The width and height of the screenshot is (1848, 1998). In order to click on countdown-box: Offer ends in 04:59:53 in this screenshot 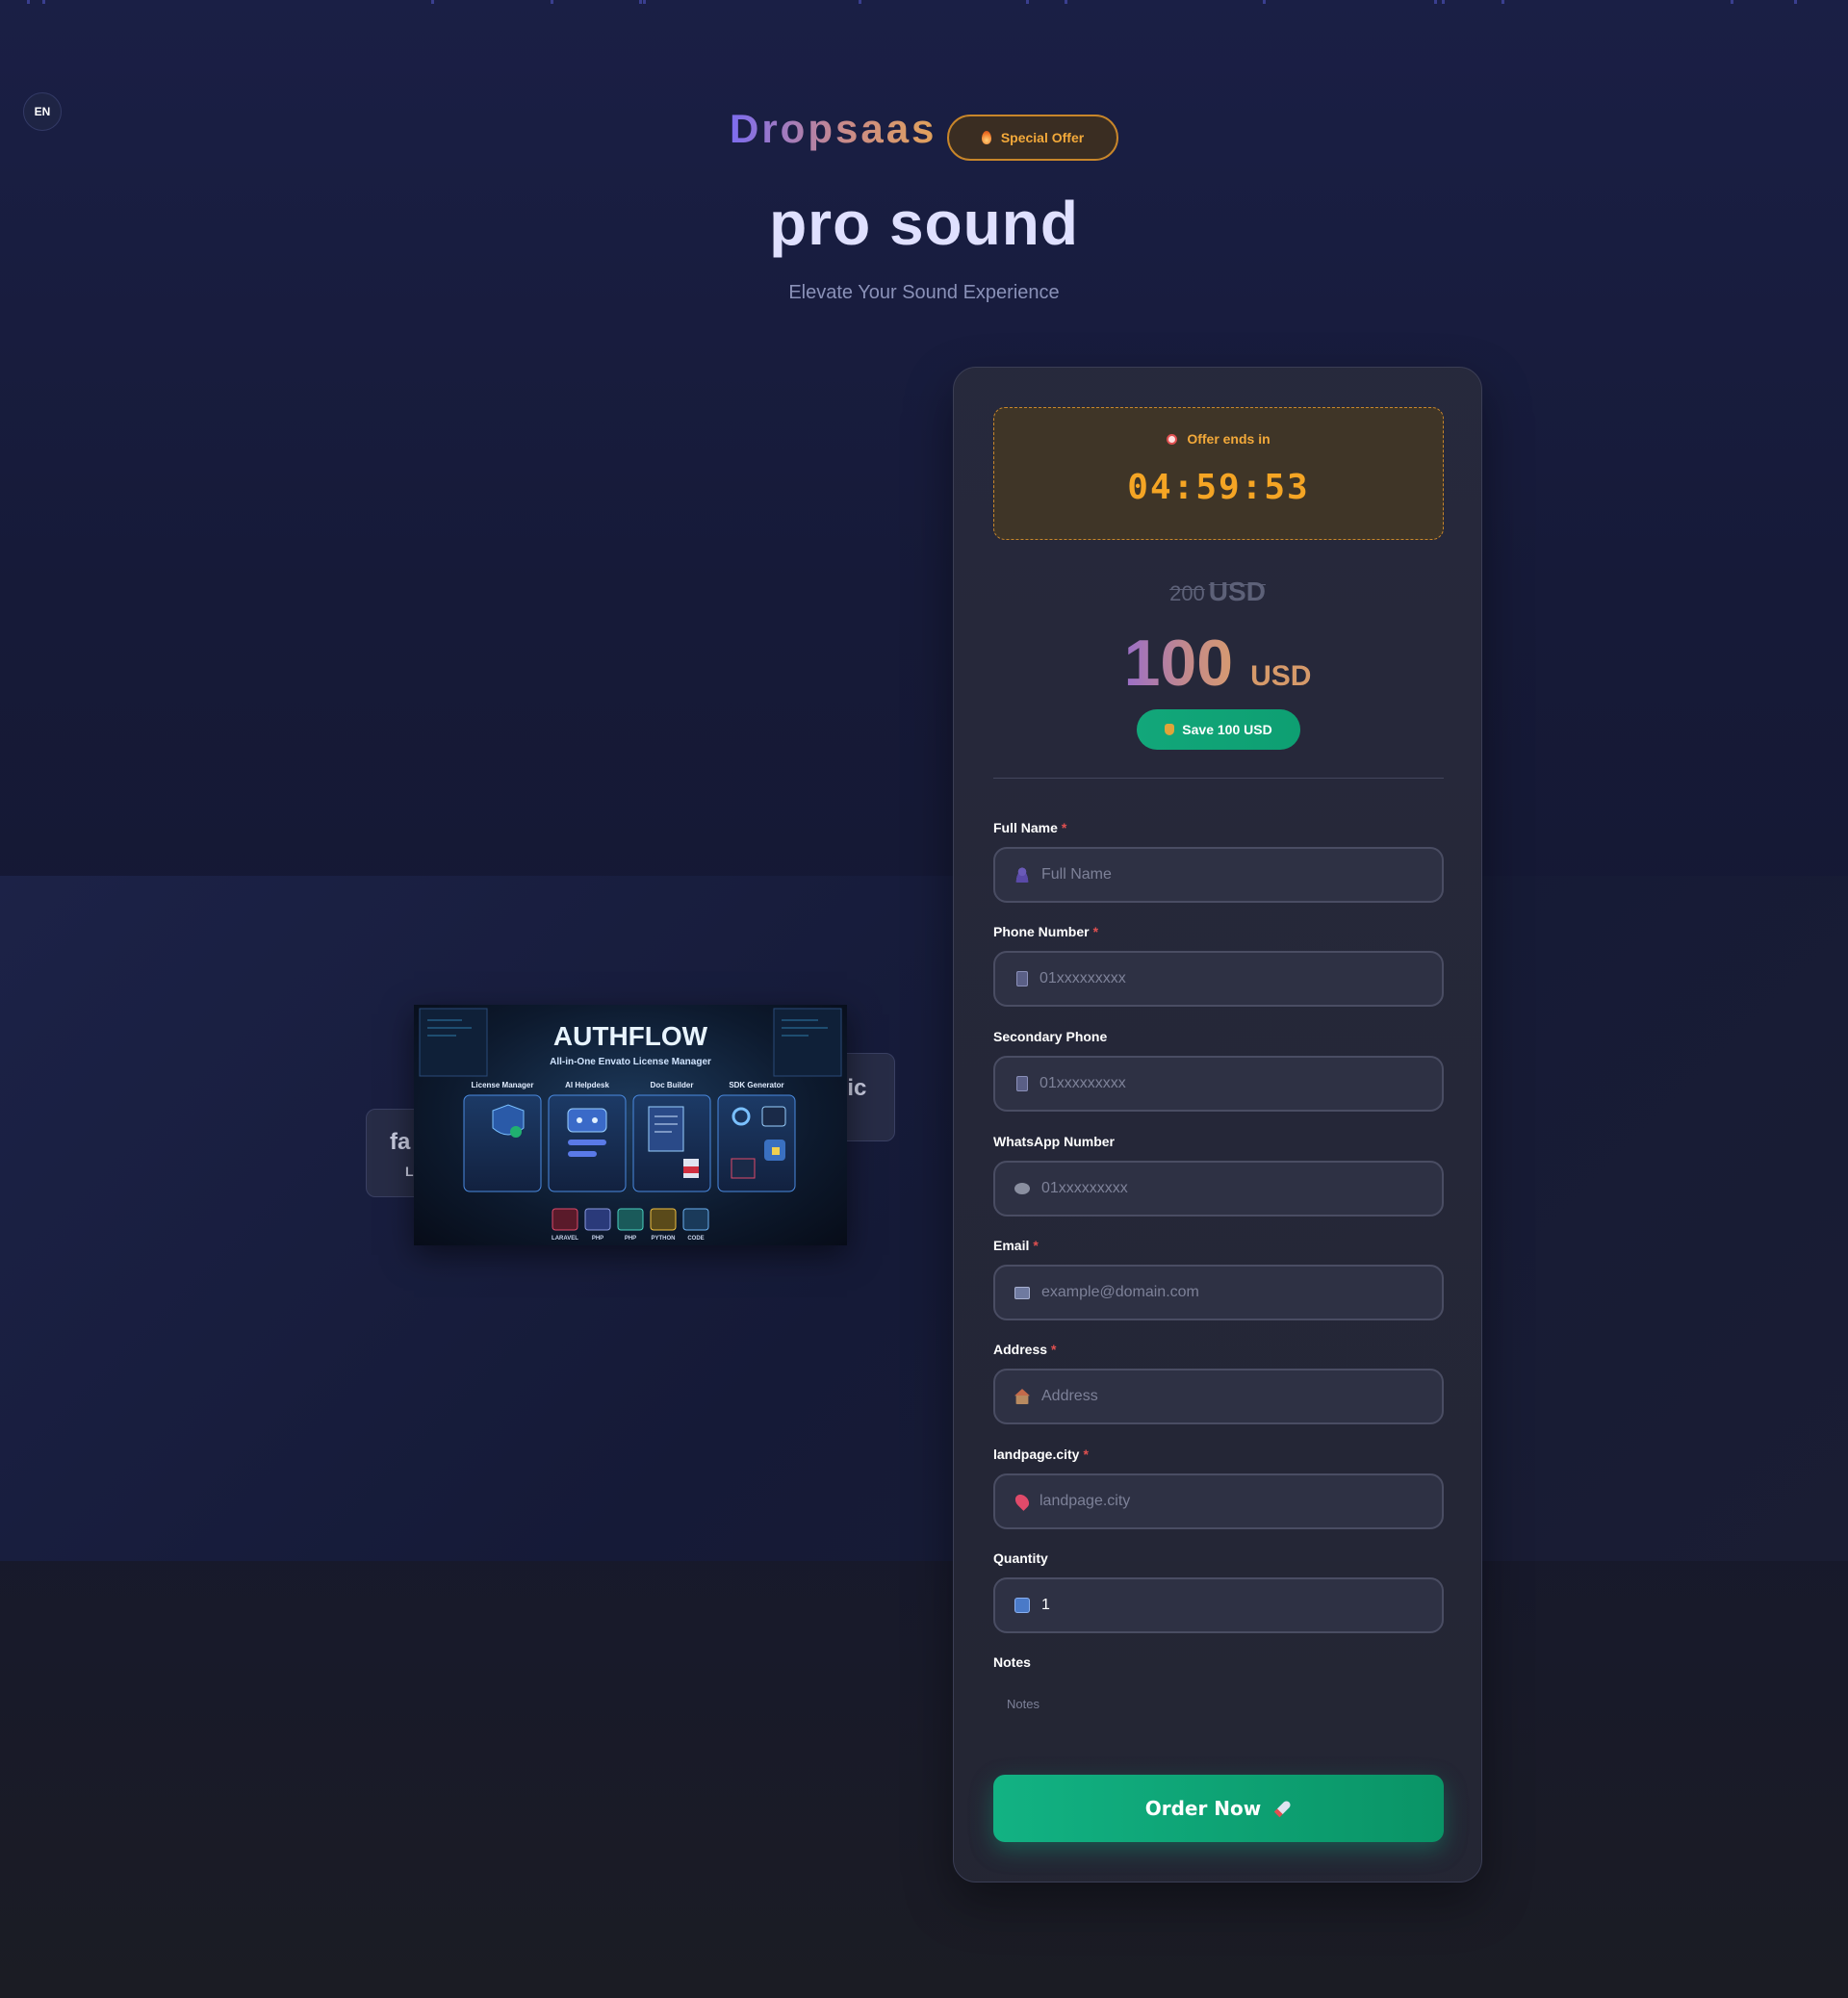, I will do `click(1218, 473)`.